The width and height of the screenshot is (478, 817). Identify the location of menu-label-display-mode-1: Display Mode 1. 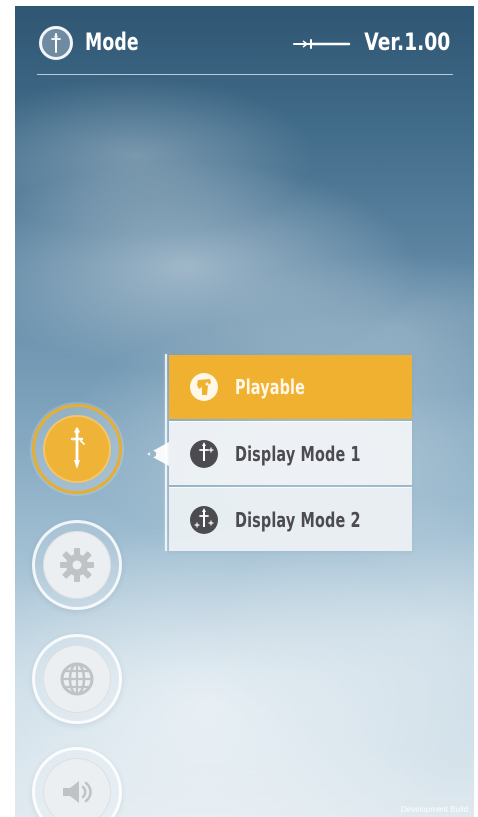
(298, 453).